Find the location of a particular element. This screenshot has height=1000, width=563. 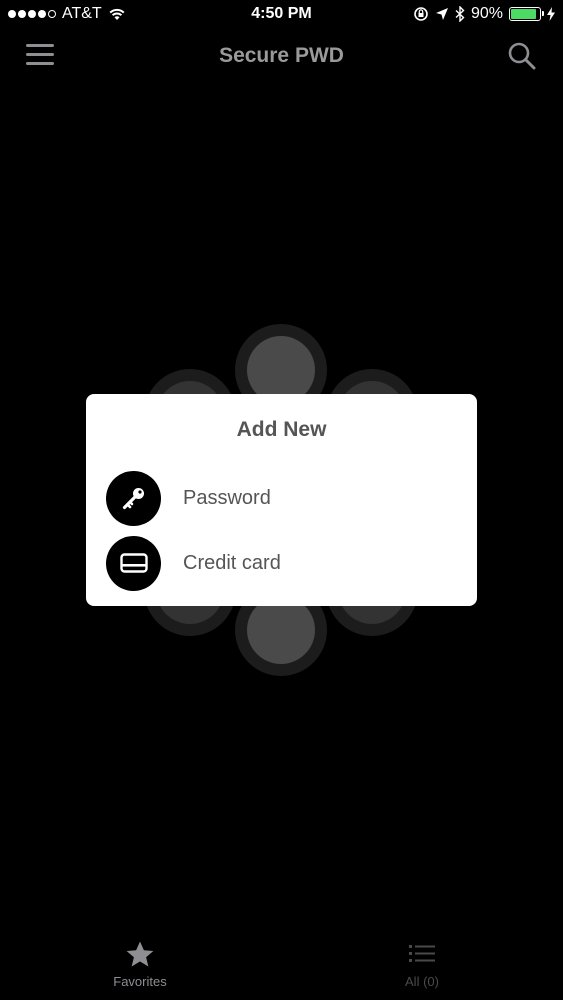

password-option-label: Password is located at coordinates (227, 497).